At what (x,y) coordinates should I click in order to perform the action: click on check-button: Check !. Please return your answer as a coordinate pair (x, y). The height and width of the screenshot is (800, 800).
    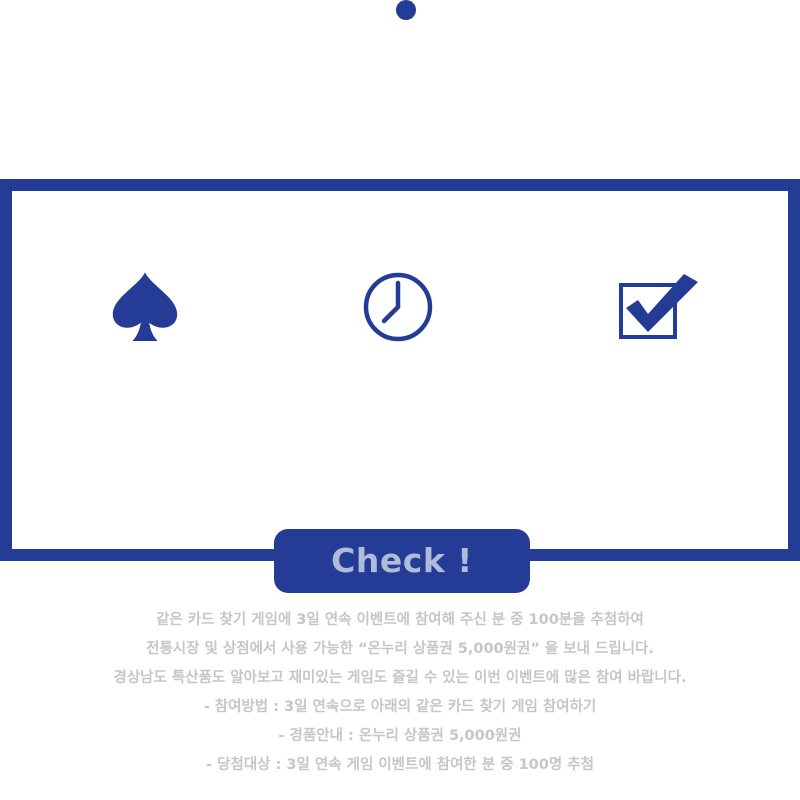
    Looking at the image, I should click on (402, 561).